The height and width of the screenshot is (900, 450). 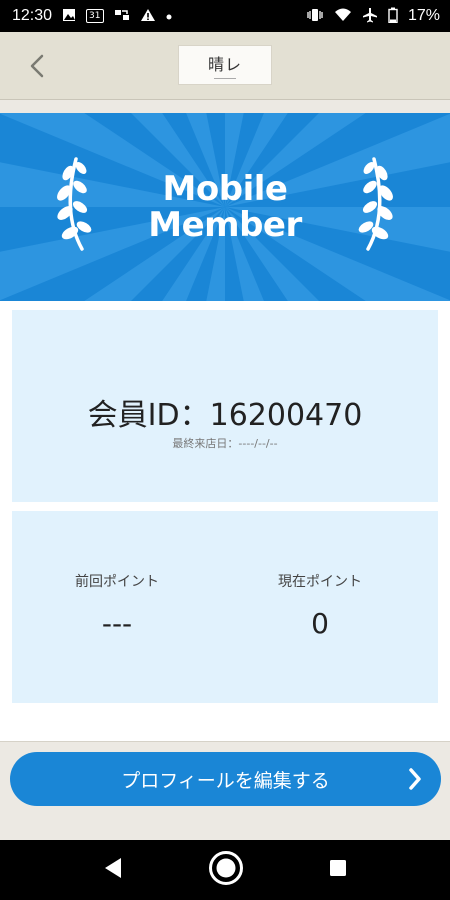 I want to click on banner-title-line2: Member, so click(x=225, y=225).